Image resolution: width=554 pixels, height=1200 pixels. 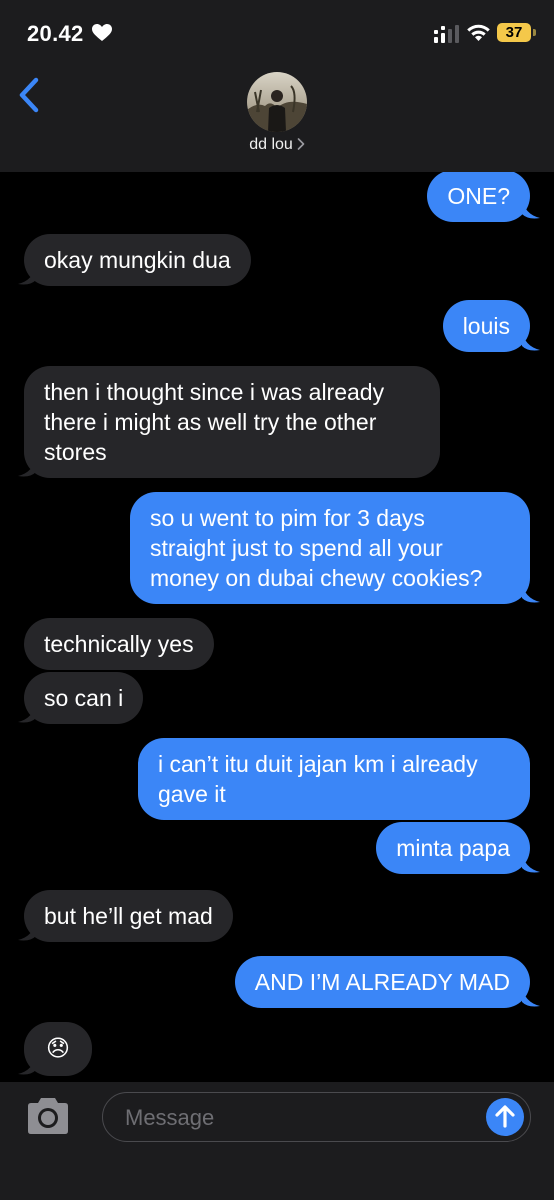 I want to click on contact-avatar, so click(x=277, y=102).